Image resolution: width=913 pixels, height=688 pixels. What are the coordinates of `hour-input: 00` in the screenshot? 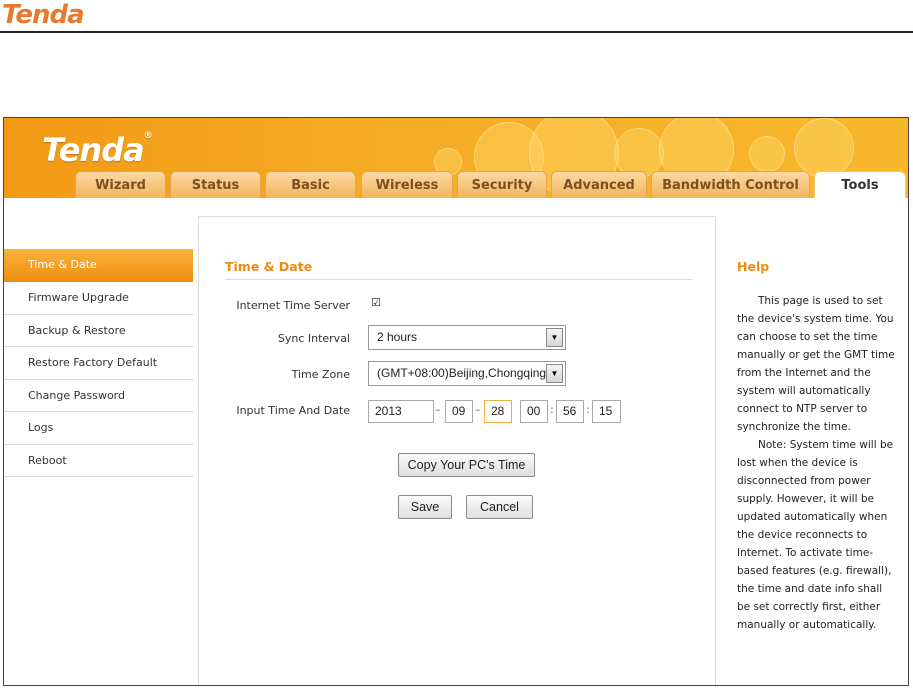 It's located at (534, 411).